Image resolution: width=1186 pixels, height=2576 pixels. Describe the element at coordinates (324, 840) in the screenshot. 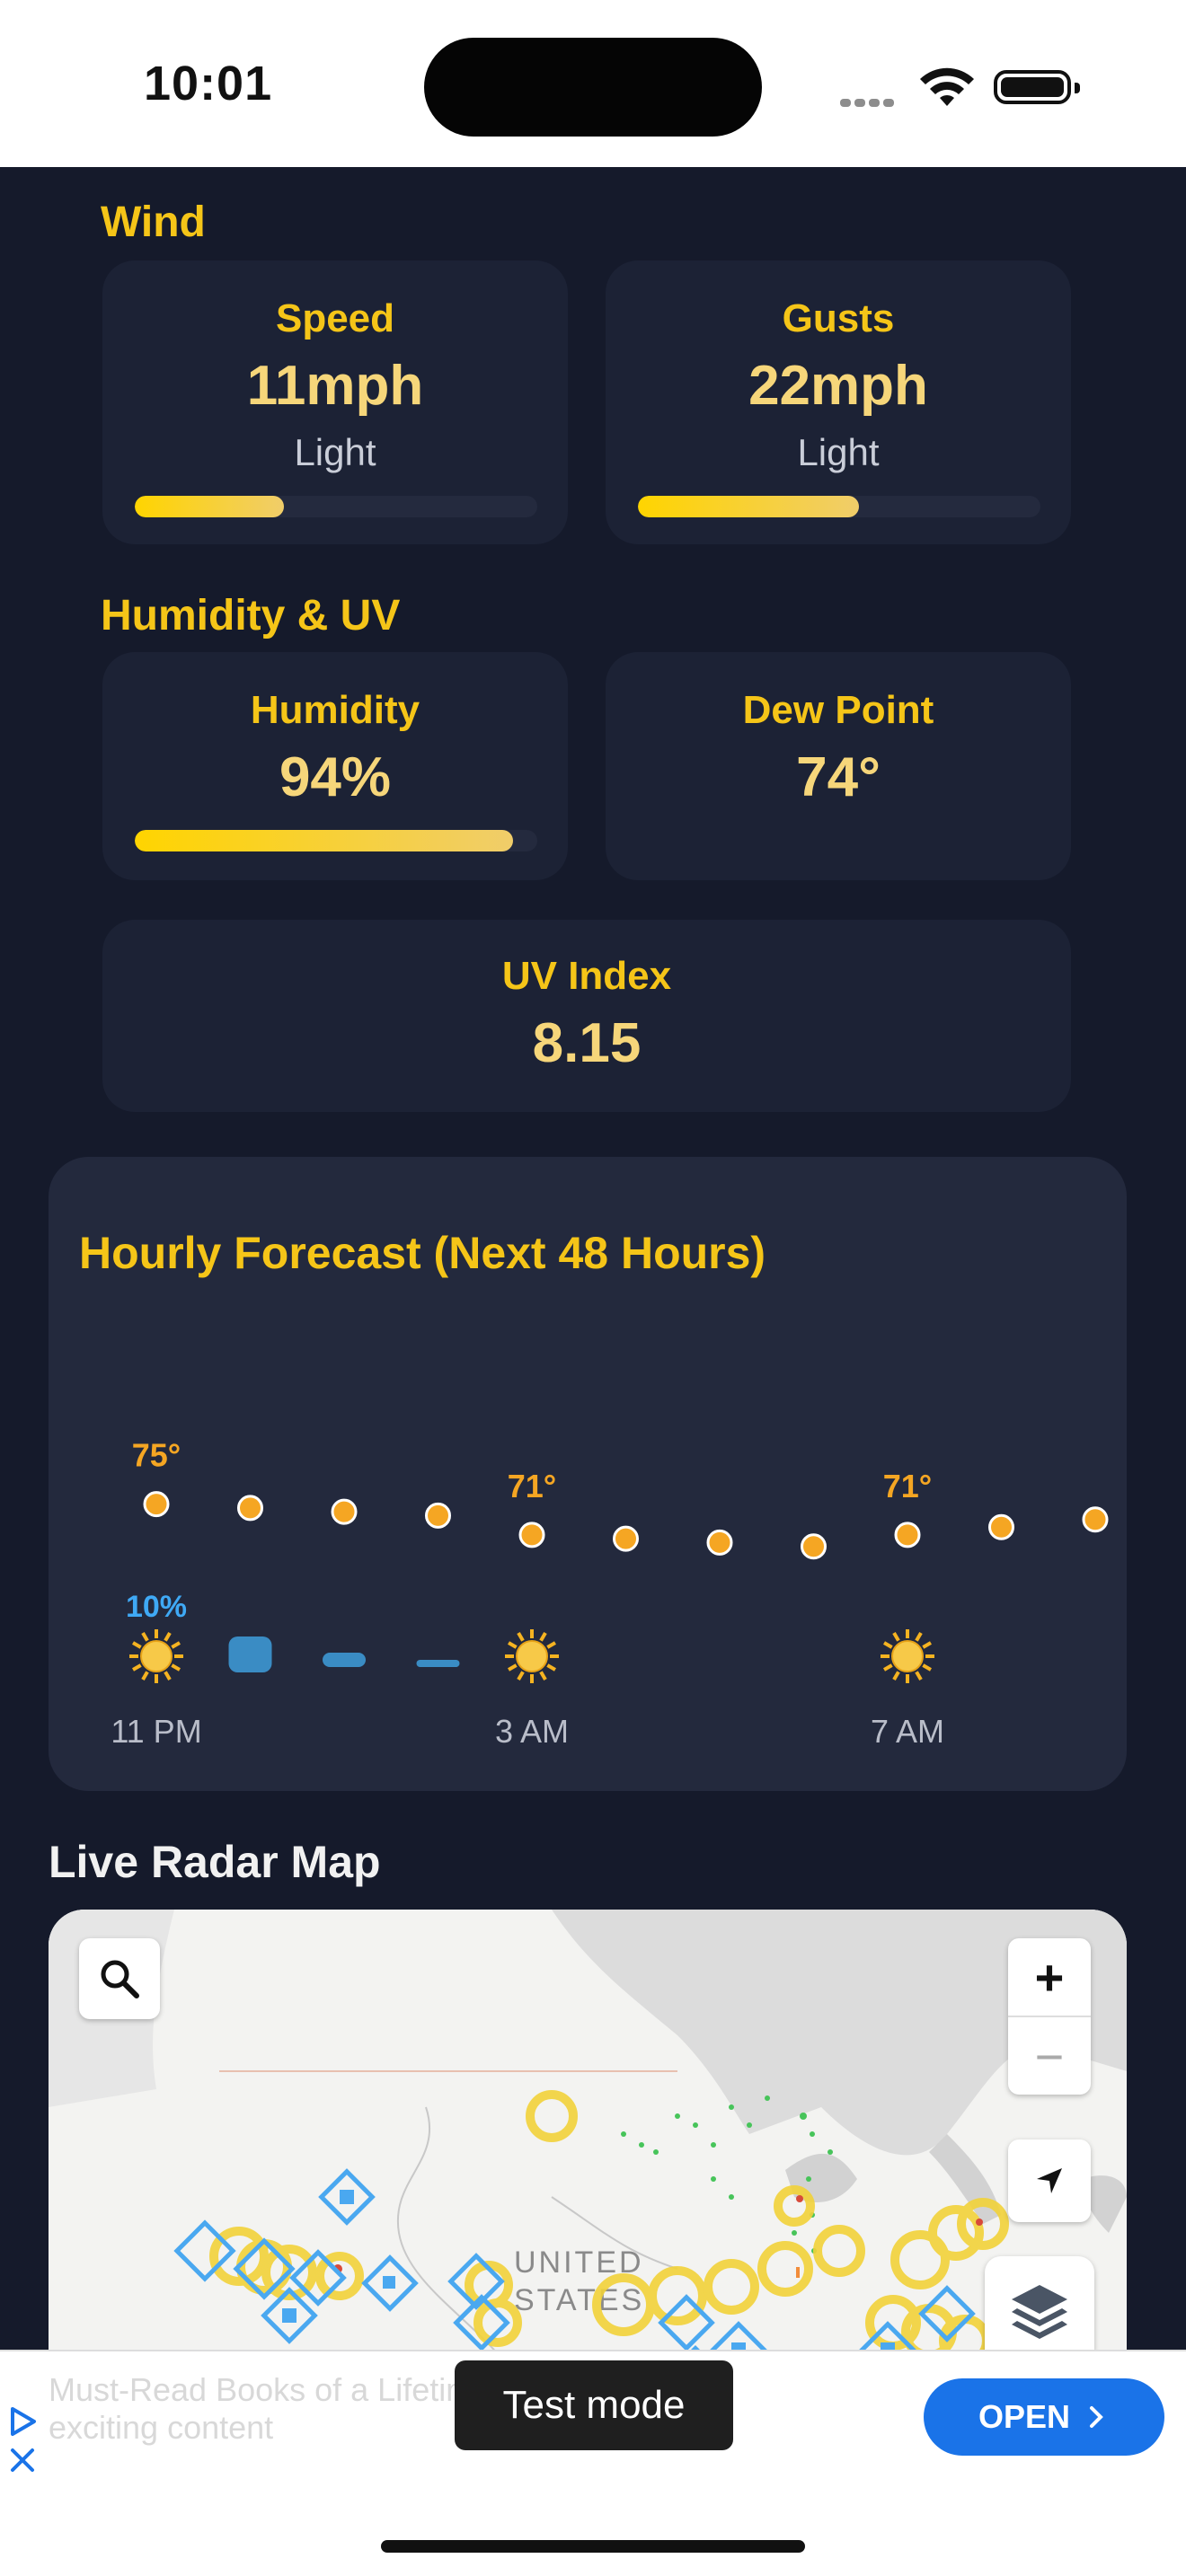

I see `humidity-bar-fill` at that location.